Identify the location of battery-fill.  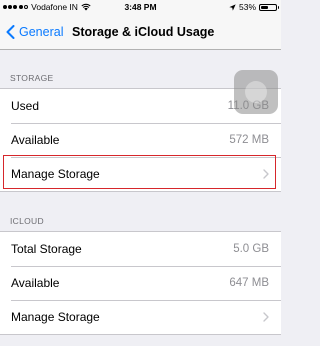
(265, 7).